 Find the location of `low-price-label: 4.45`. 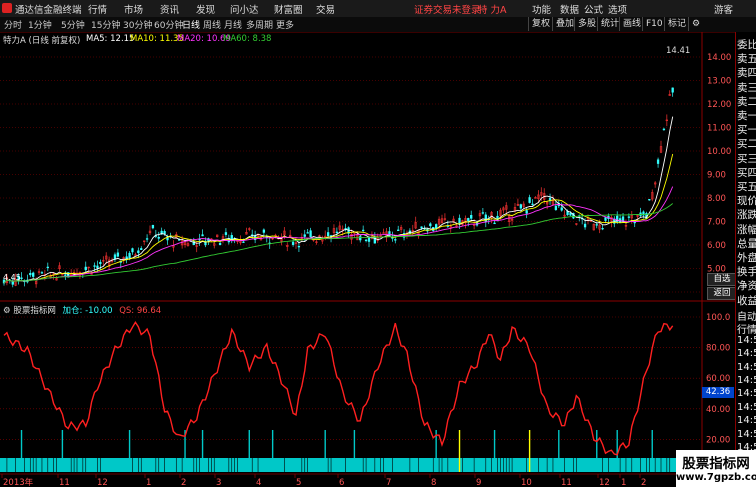

low-price-label: 4.45 is located at coordinates (12, 277).